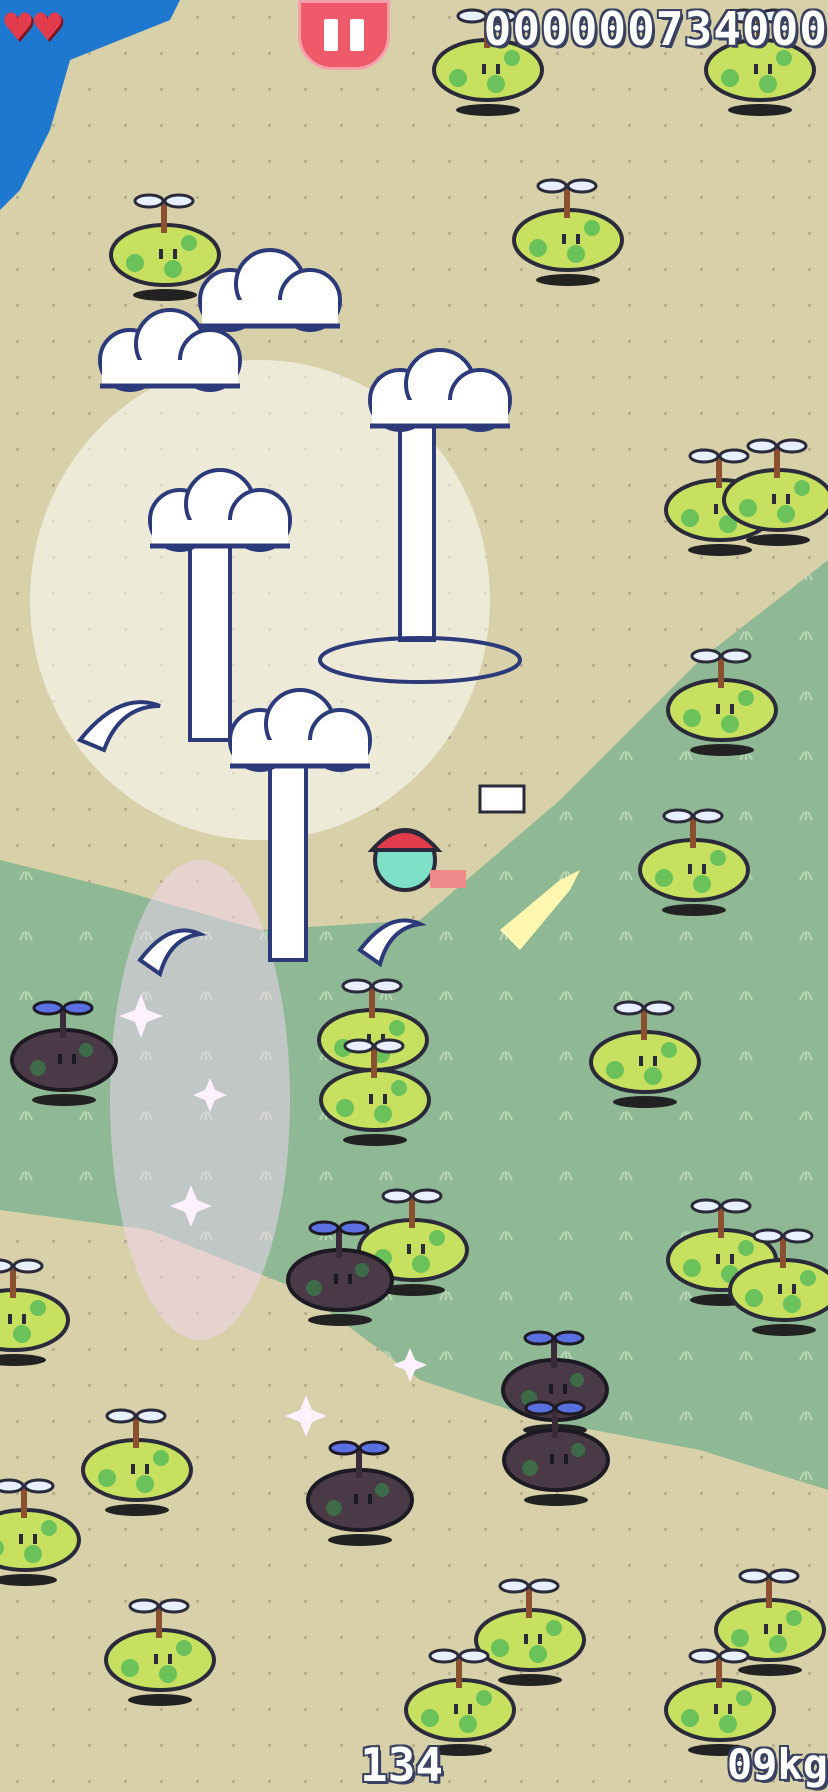 The image size is (828, 1792). I want to click on weight-counter: 09kg, so click(777, 1764).